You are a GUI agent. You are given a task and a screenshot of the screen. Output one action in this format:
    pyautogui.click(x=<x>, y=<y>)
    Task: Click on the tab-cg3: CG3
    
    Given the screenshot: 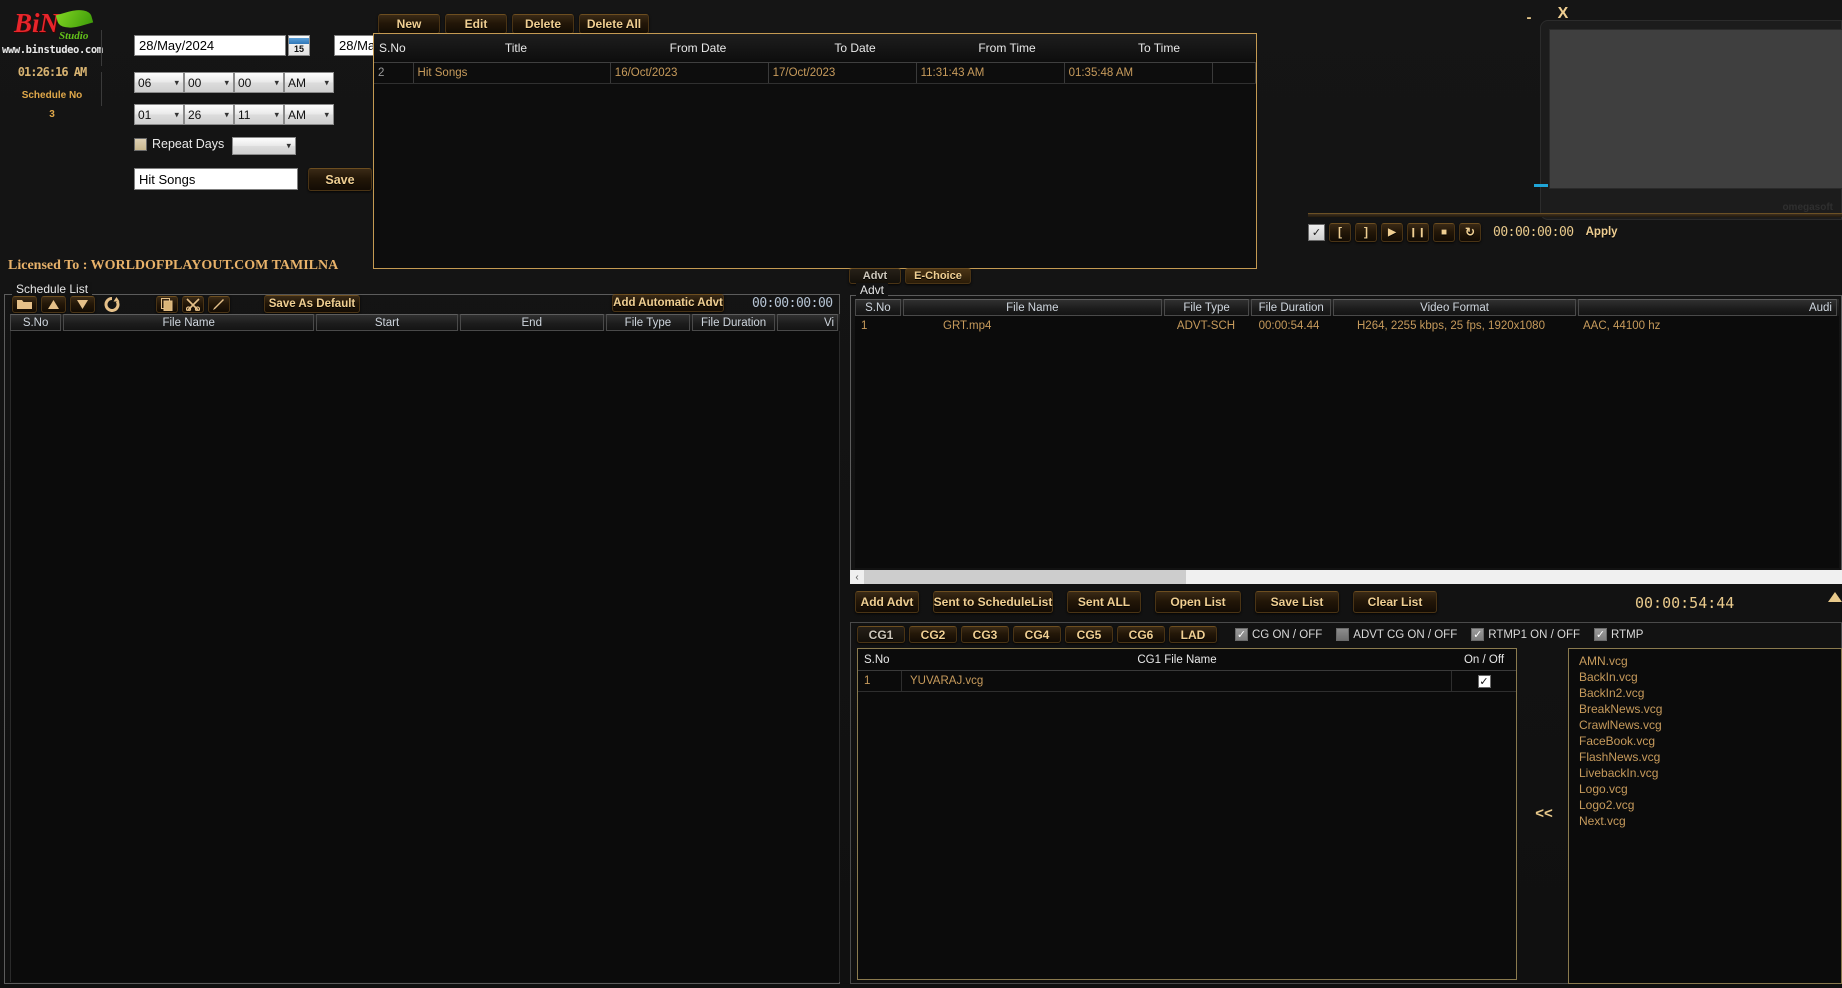 What is the action you would take?
    pyautogui.click(x=985, y=634)
    